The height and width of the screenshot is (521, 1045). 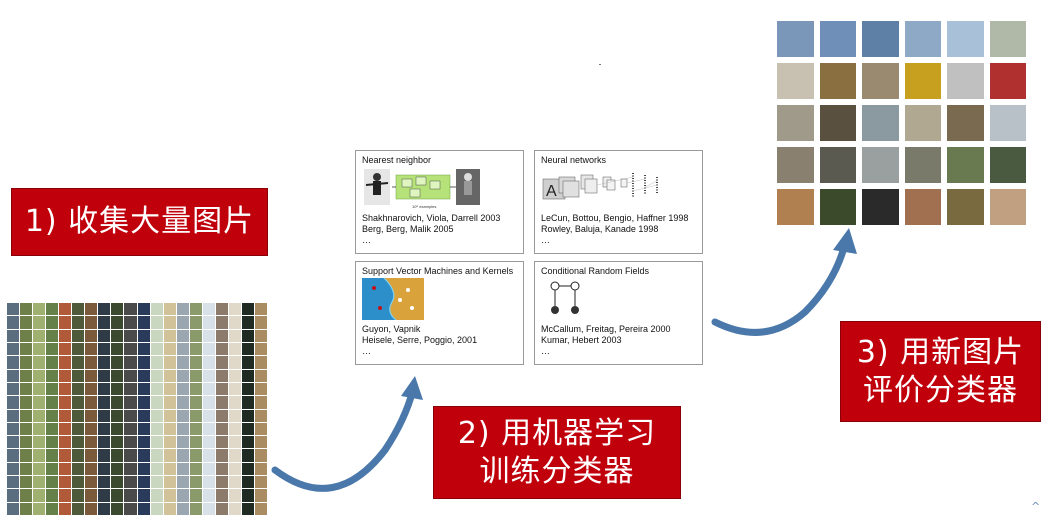 What do you see at coordinates (600, 229) in the screenshot?
I see `ref-line: Rowley, Baluja, Kanade 1998` at bounding box center [600, 229].